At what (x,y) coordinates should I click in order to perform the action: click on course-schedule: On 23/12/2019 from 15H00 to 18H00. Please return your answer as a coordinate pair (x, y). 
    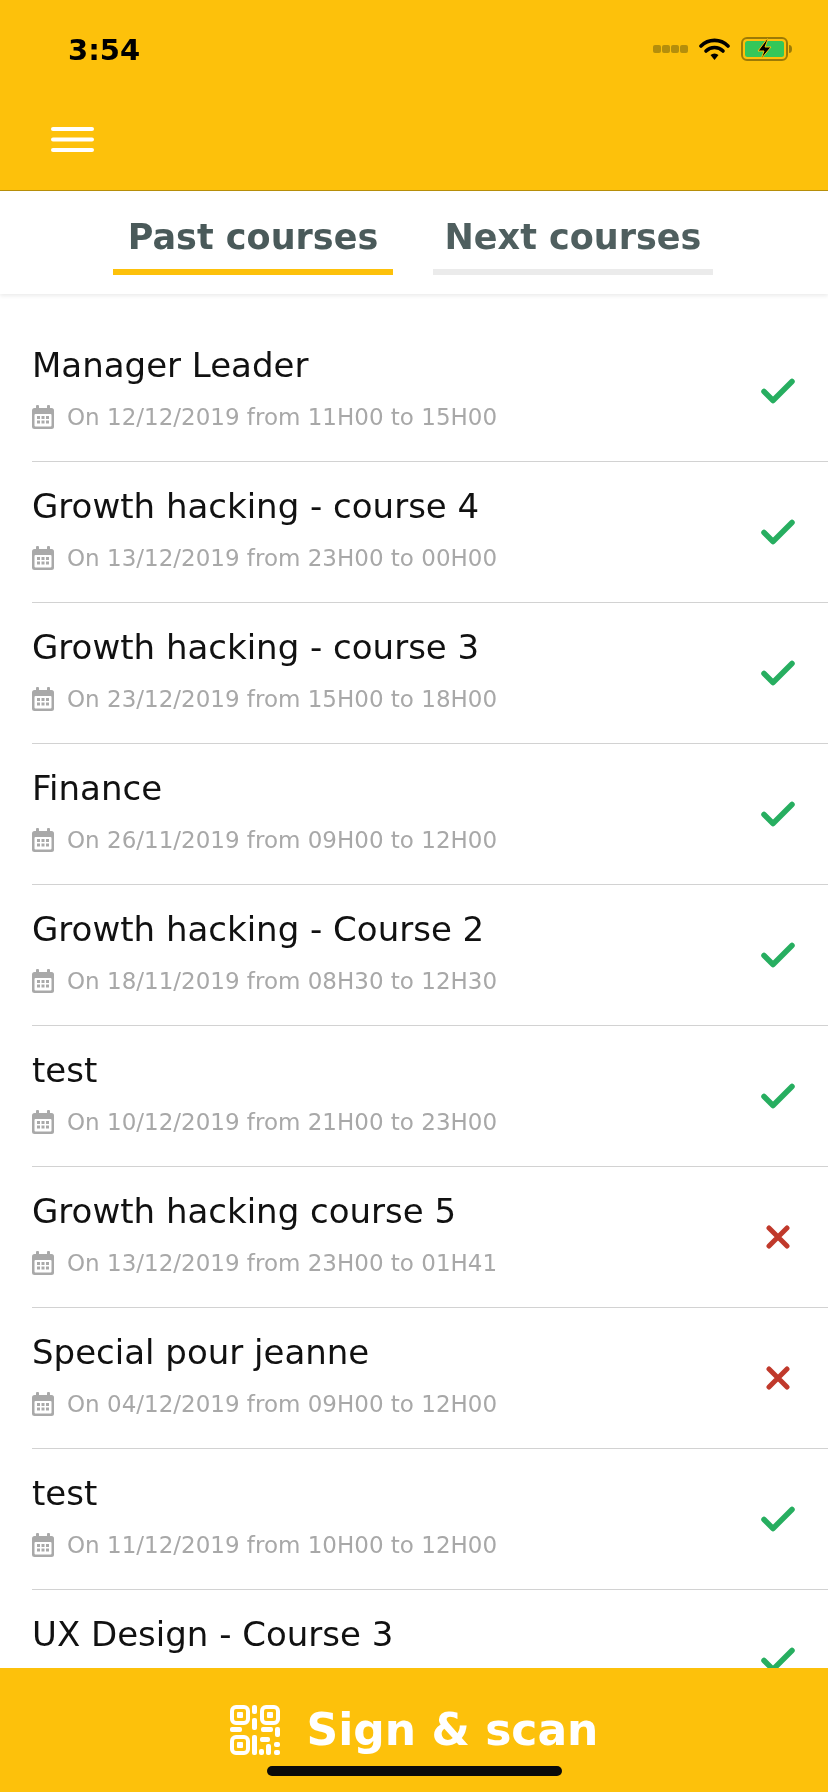
    Looking at the image, I should click on (282, 699).